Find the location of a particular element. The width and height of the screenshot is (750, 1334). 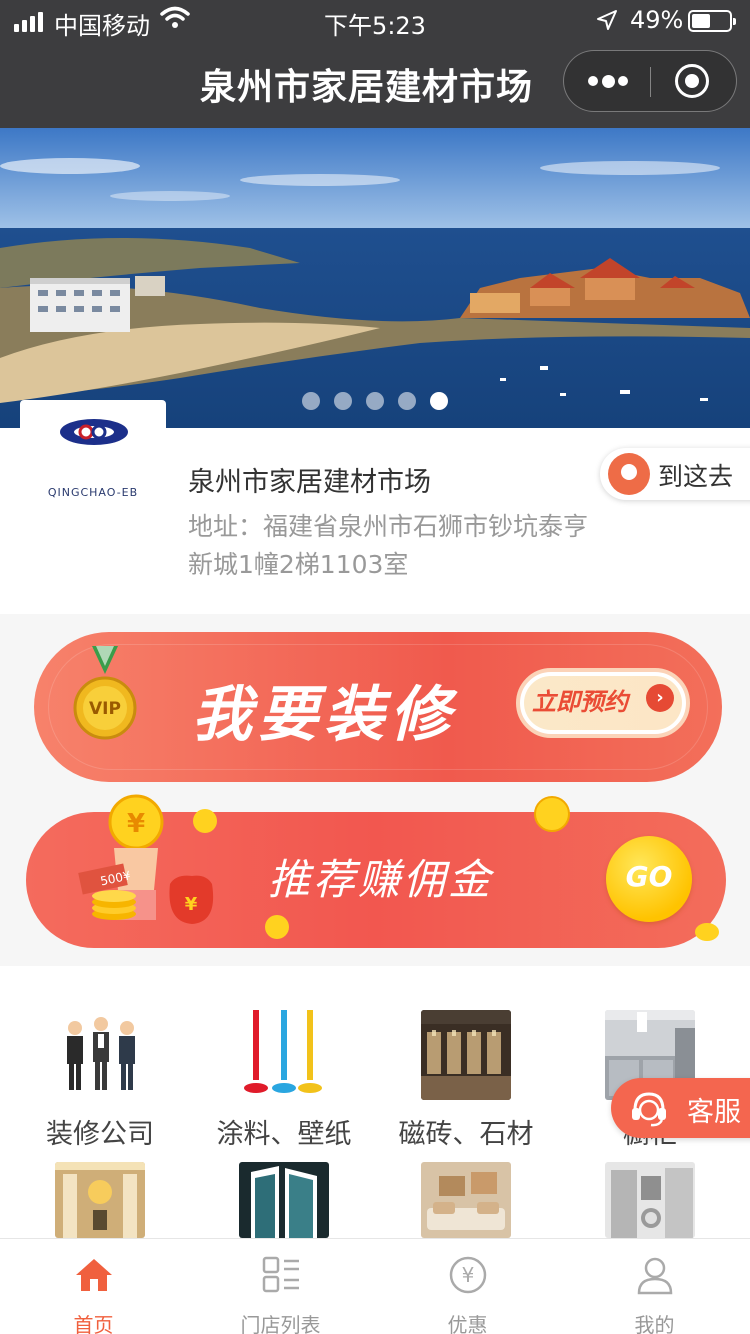

category-label: 涂料、壁纸 is located at coordinates (284, 1134).